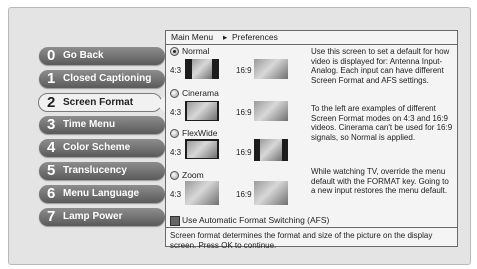 This screenshot has height=269, width=477. I want to click on format-label-zoom: Zoom, so click(193, 175).